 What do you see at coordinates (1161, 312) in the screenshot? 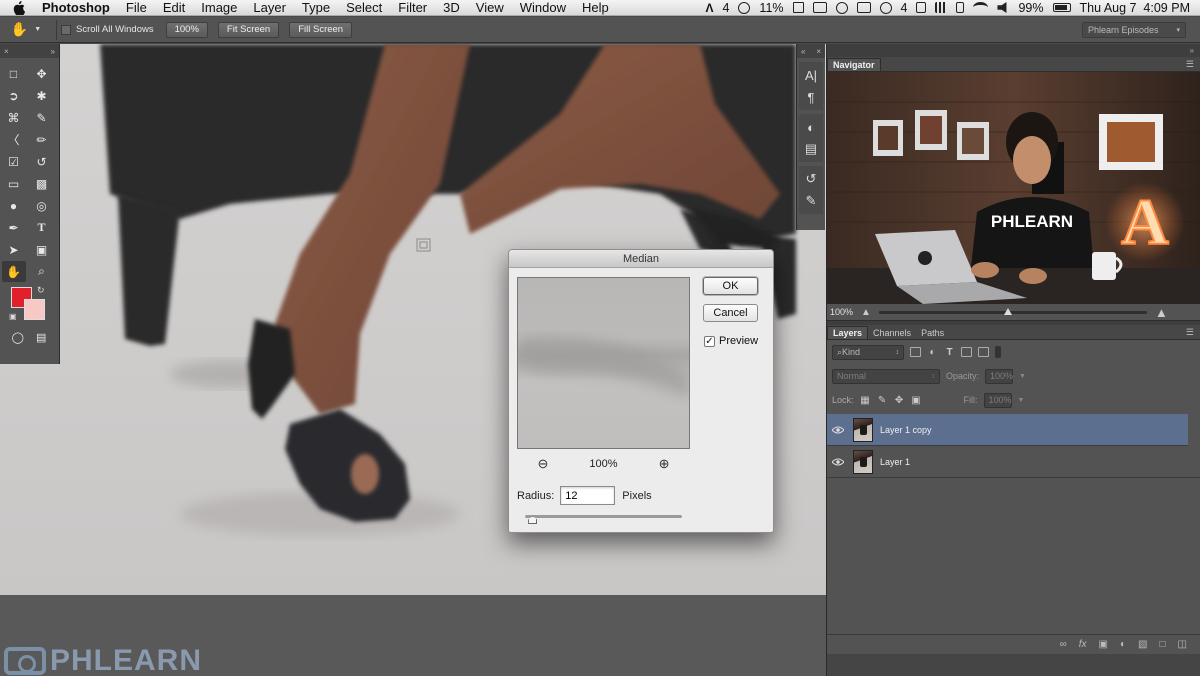
I see `zoom-in-mountain-icon: ▲` at bounding box center [1161, 312].